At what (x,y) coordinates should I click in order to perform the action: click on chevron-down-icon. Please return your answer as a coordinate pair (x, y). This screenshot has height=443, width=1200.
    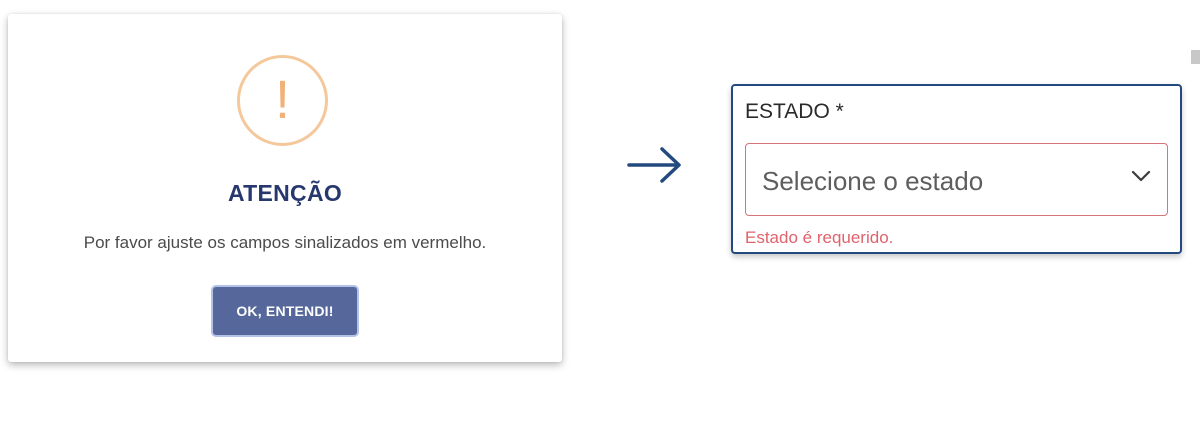
    Looking at the image, I should click on (1141, 176).